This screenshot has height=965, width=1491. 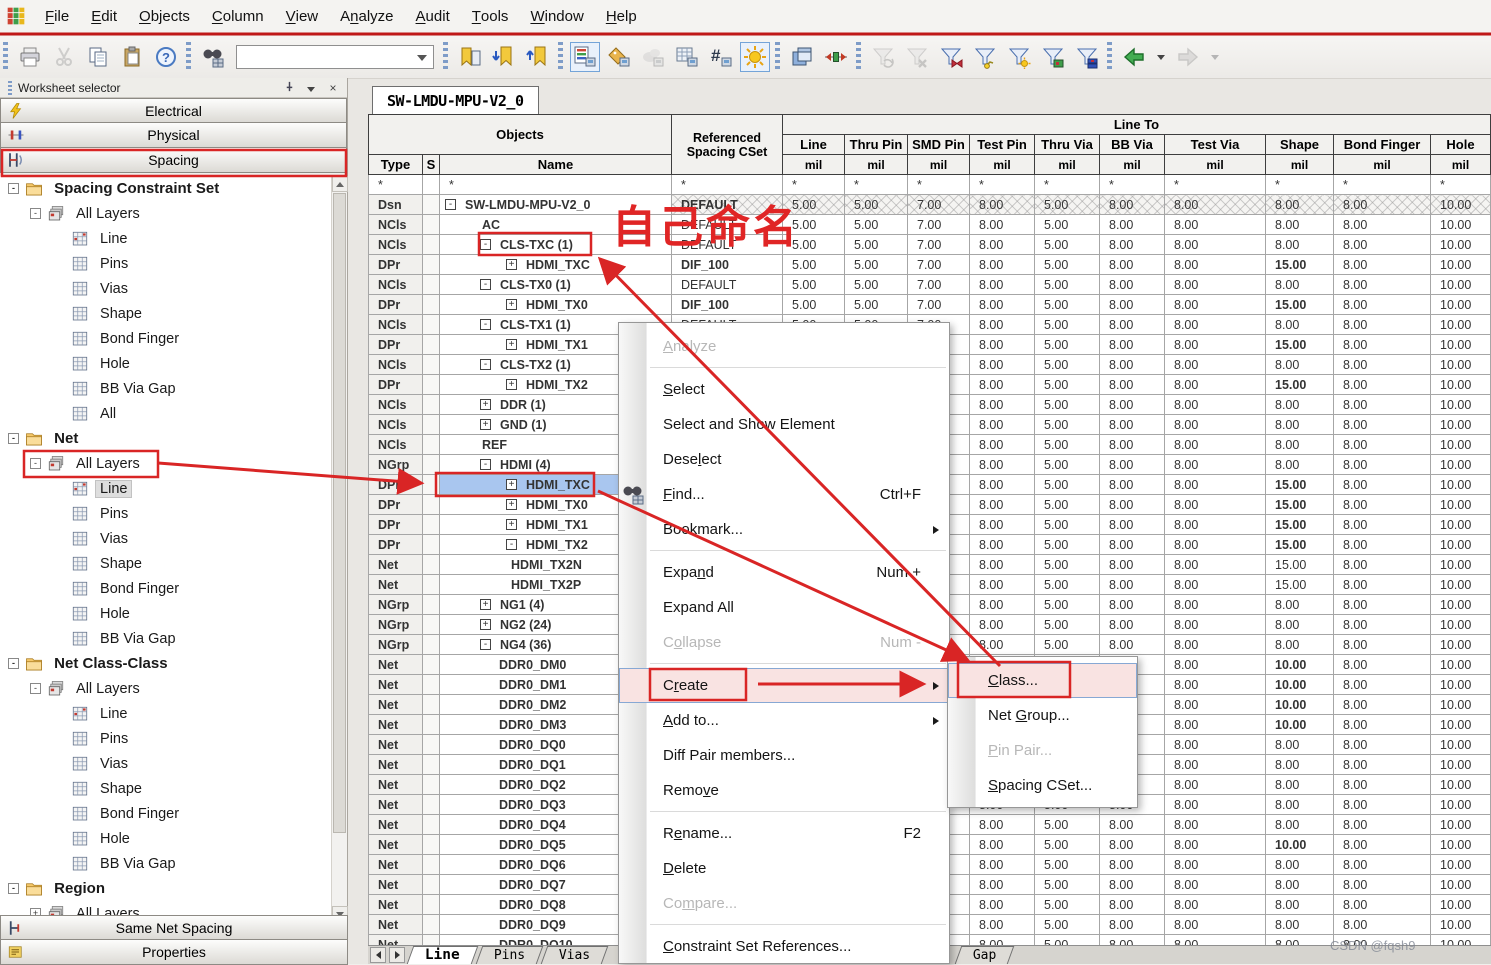 I want to click on sheet-tab-overflow: Gap, so click(x=984, y=955).